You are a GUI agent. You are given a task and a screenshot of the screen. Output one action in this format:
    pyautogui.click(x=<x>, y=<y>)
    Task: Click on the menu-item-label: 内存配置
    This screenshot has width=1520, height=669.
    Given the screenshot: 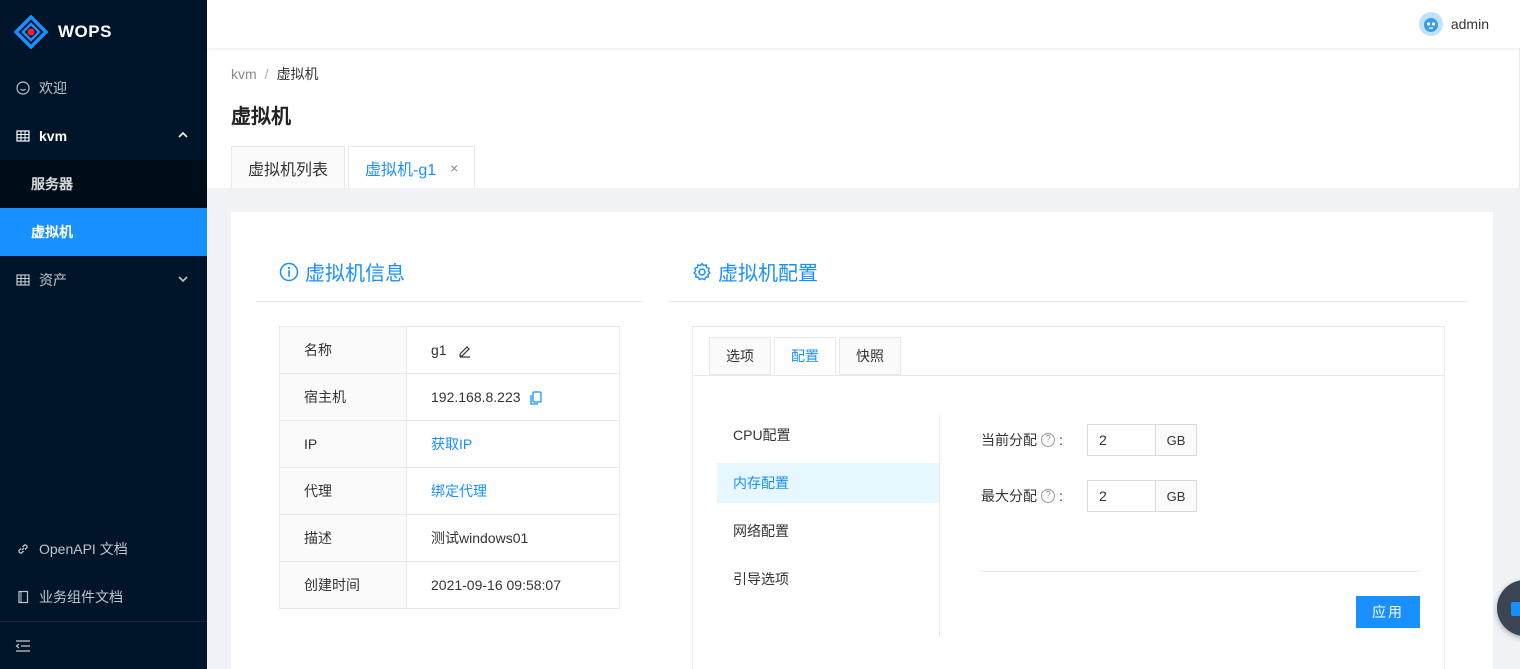 What is the action you would take?
    pyautogui.click(x=761, y=483)
    